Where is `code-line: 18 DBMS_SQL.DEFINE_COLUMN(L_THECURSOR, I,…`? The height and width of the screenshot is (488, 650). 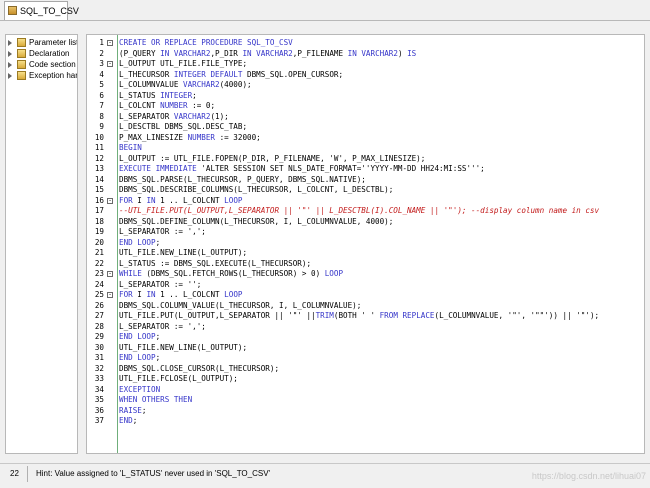 code-line: 18 DBMS_SQL.DEFINE_COLUMN(L_THECURSOR, I,… is located at coordinates (365, 222).